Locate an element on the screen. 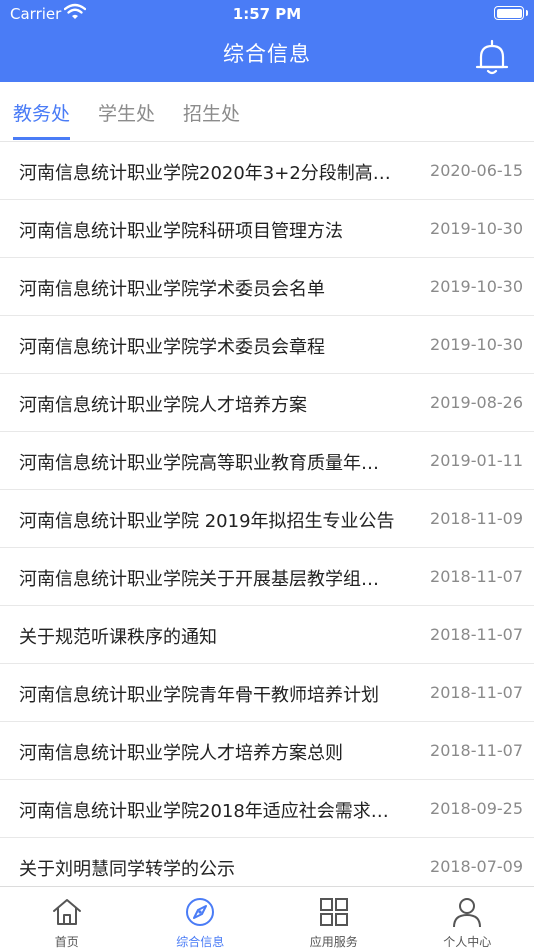  list-item: 河南信息统计职业学院人才培养方案 2019-08-26 is located at coordinates (267, 403).